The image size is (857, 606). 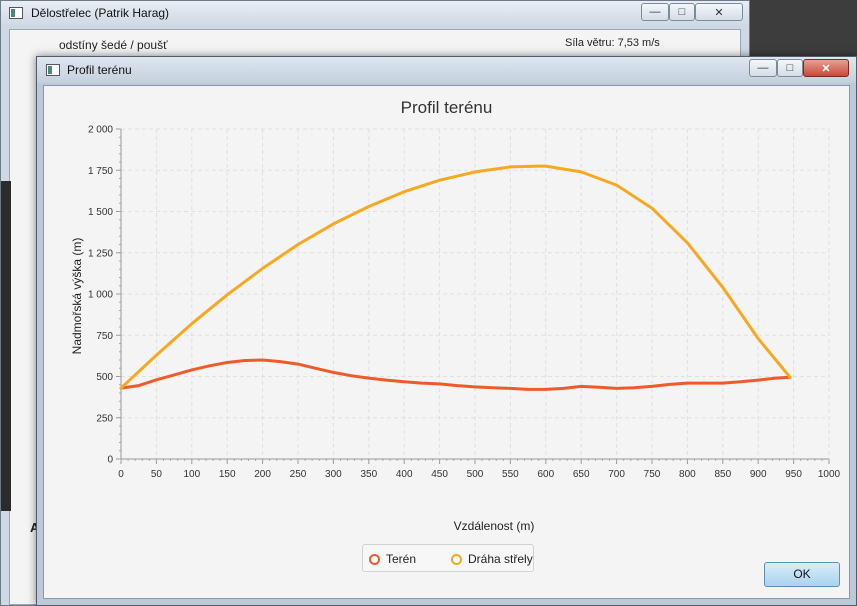 What do you see at coordinates (581, 474) in the screenshot?
I see `x-tick-label: 650` at bounding box center [581, 474].